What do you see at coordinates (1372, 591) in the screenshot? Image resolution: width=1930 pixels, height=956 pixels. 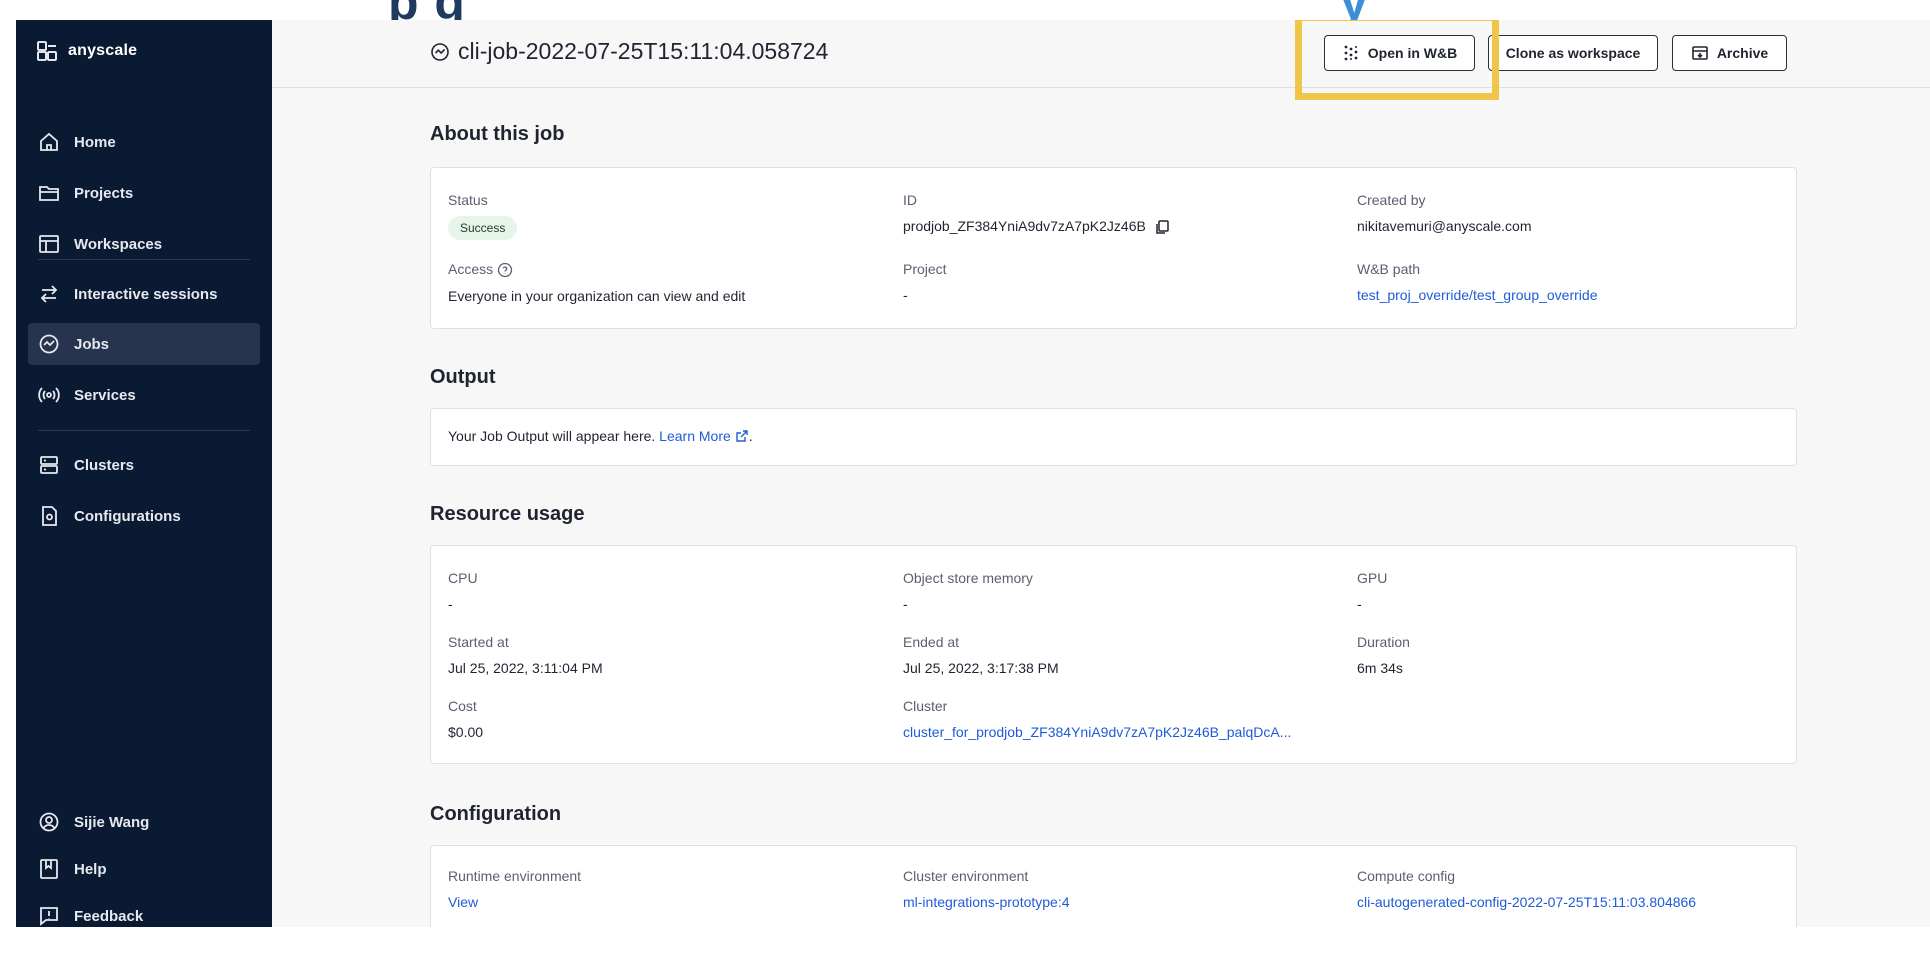 I see `gpu-field: GPU -` at bounding box center [1372, 591].